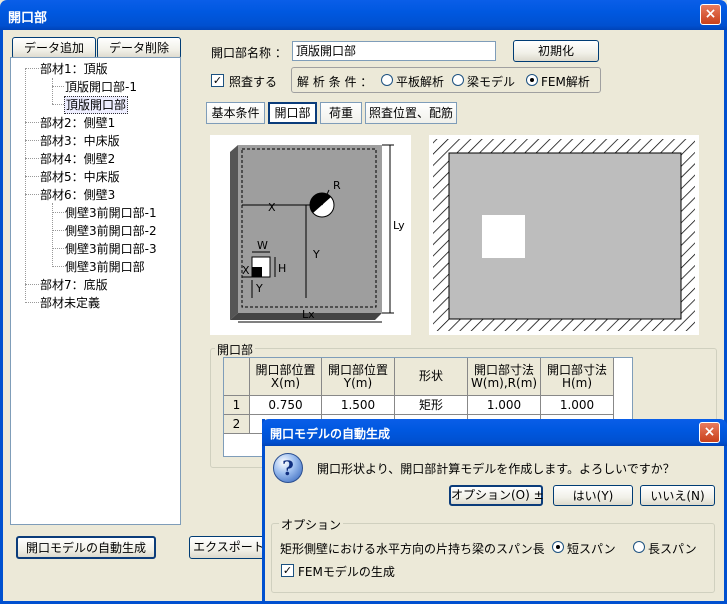 The height and width of the screenshot is (604, 727). Describe the element at coordinates (105, 267) in the screenshot. I see `tree-item-wall-opening: 側壁3前開口部` at that location.